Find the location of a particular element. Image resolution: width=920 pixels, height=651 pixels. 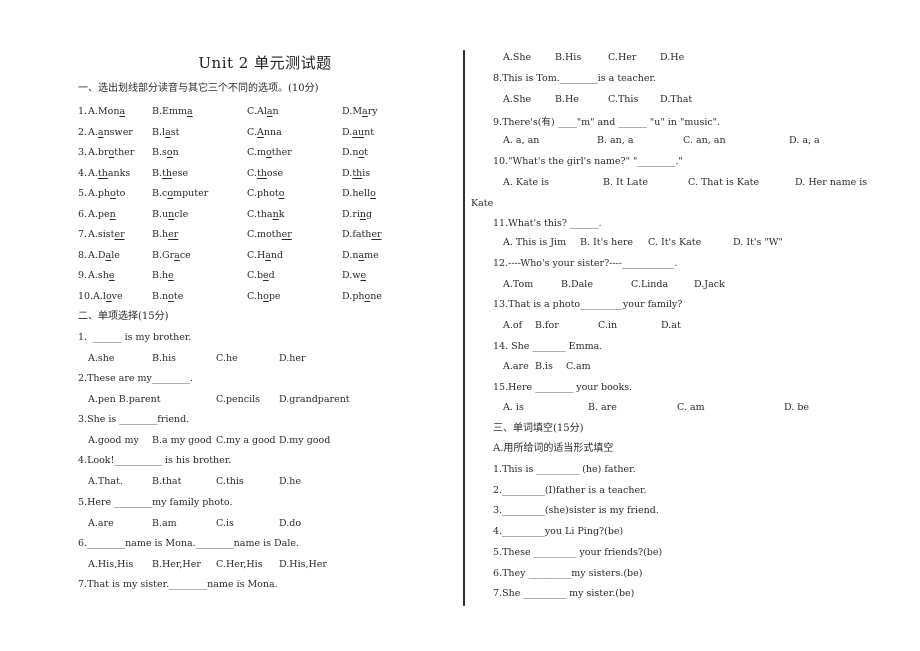

option-text: phot is located at coordinates (267, 193).